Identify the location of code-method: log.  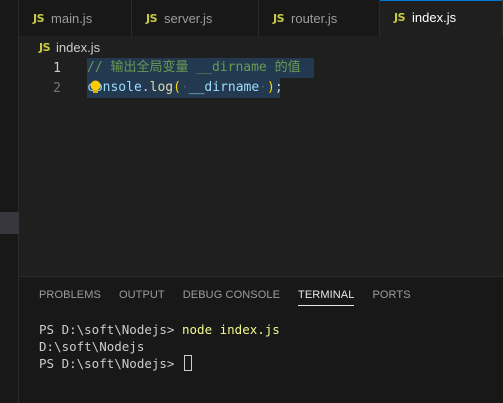
(161, 87).